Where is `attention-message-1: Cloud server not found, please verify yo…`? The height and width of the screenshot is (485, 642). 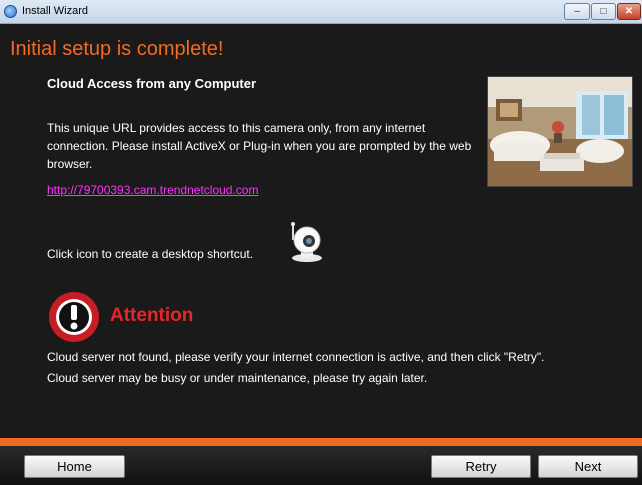 attention-message-1: Cloud server not found, please verify yo… is located at coordinates (296, 357).